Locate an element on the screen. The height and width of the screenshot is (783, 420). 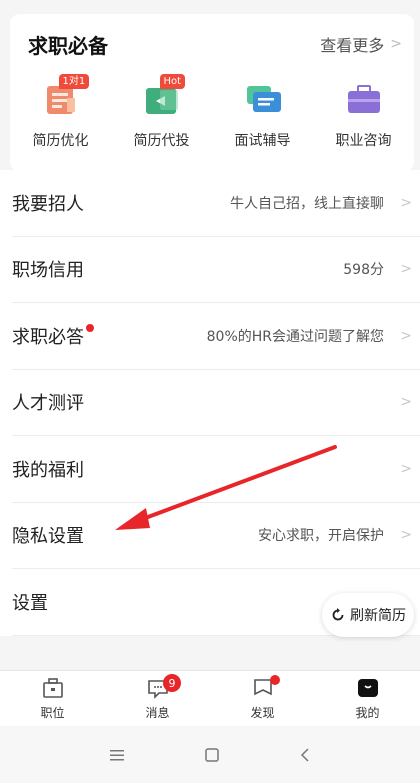
menu-item-title: 人才测评 is located at coordinates (48, 404).